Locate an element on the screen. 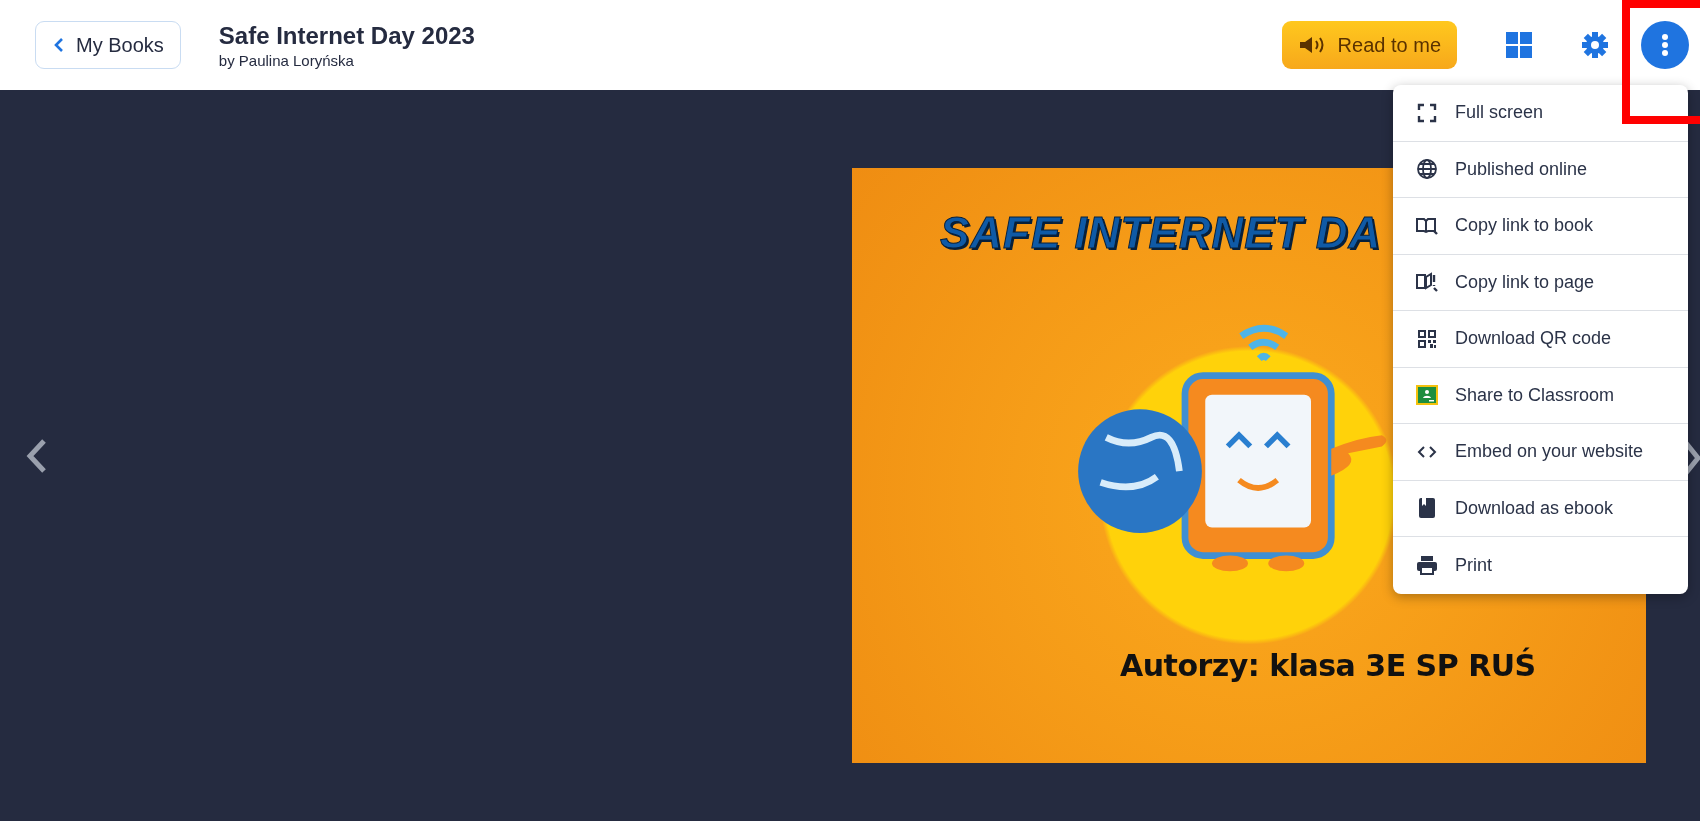 The image size is (1700, 821). more-options-button is located at coordinates (1665, 45).